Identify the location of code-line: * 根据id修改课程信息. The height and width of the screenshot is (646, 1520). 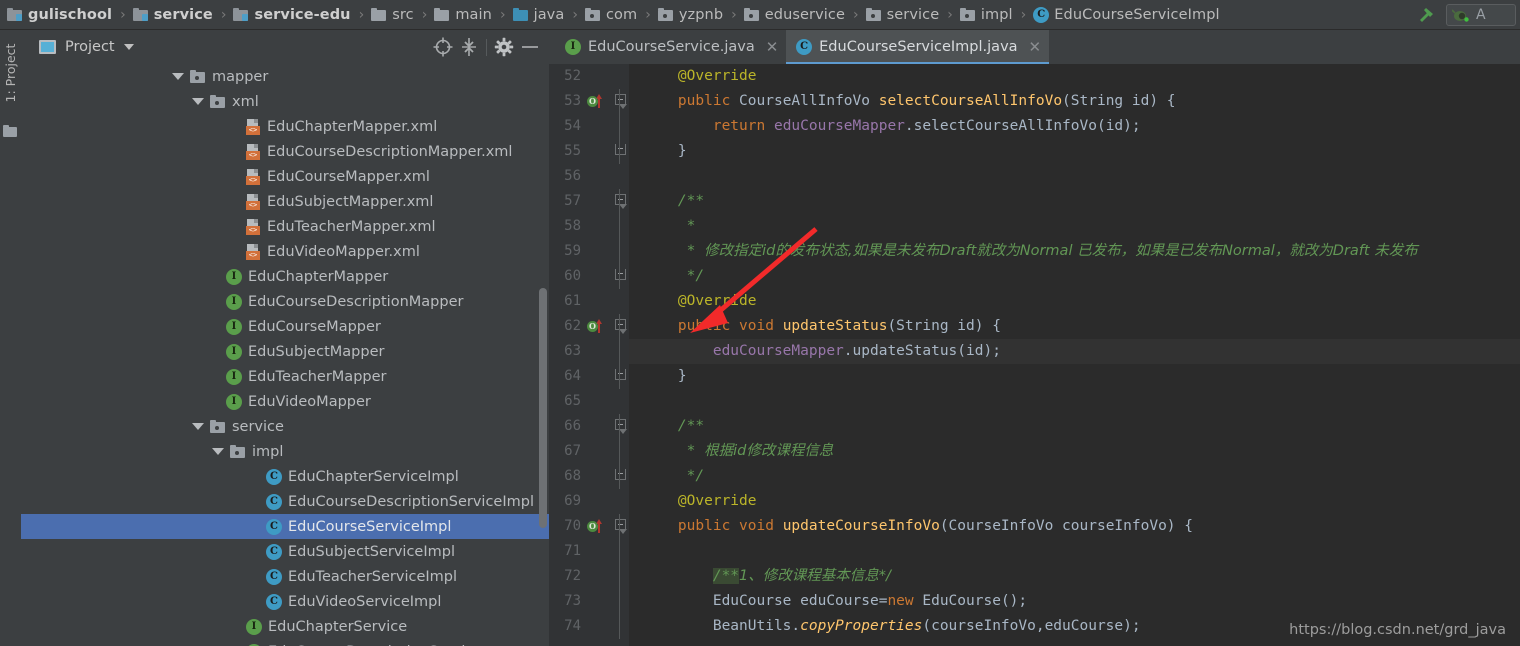
(1074, 451).